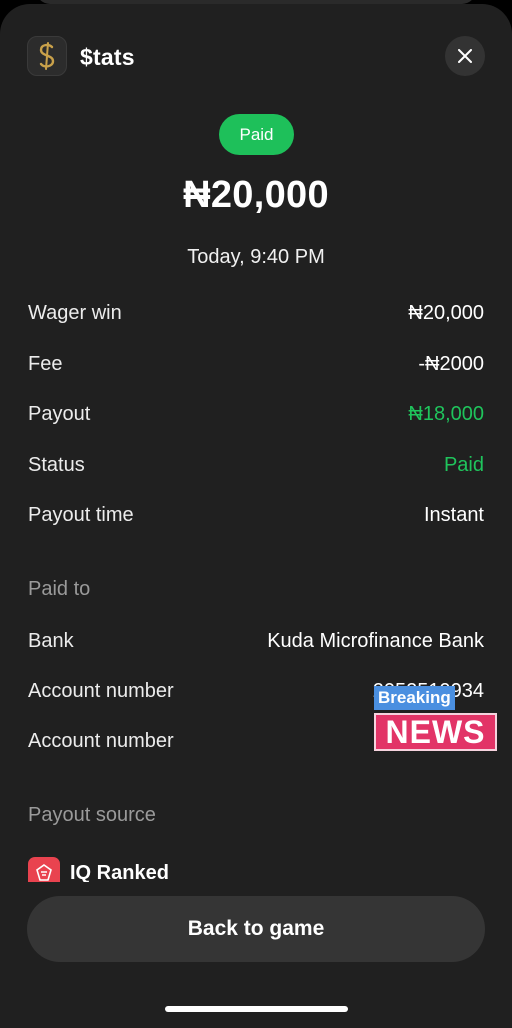  What do you see at coordinates (435, 732) in the screenshot?
I see `news-sticker: NEWS` at bounding box center [435, 732].